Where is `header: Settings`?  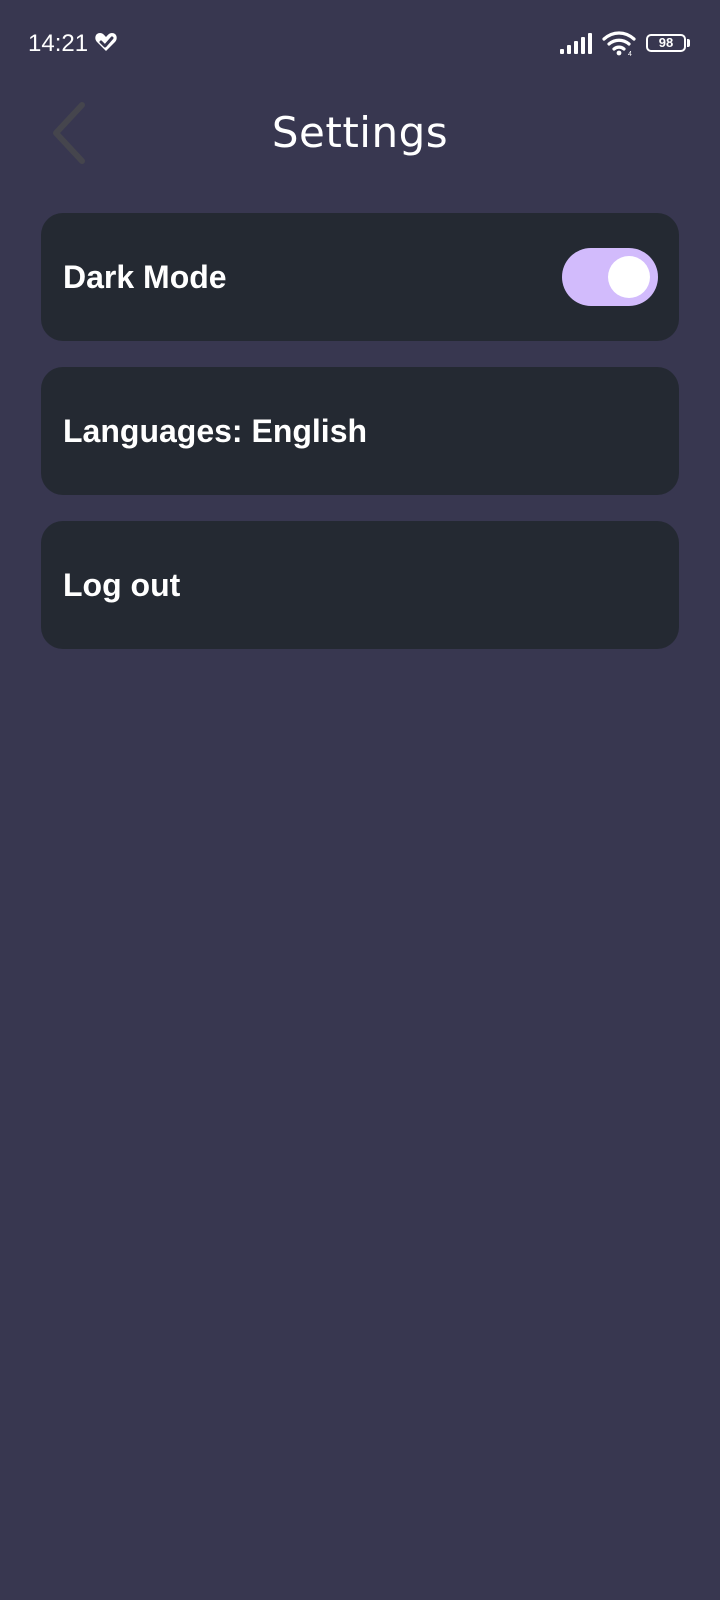 header: Settings is located at coordinates (360, 135).